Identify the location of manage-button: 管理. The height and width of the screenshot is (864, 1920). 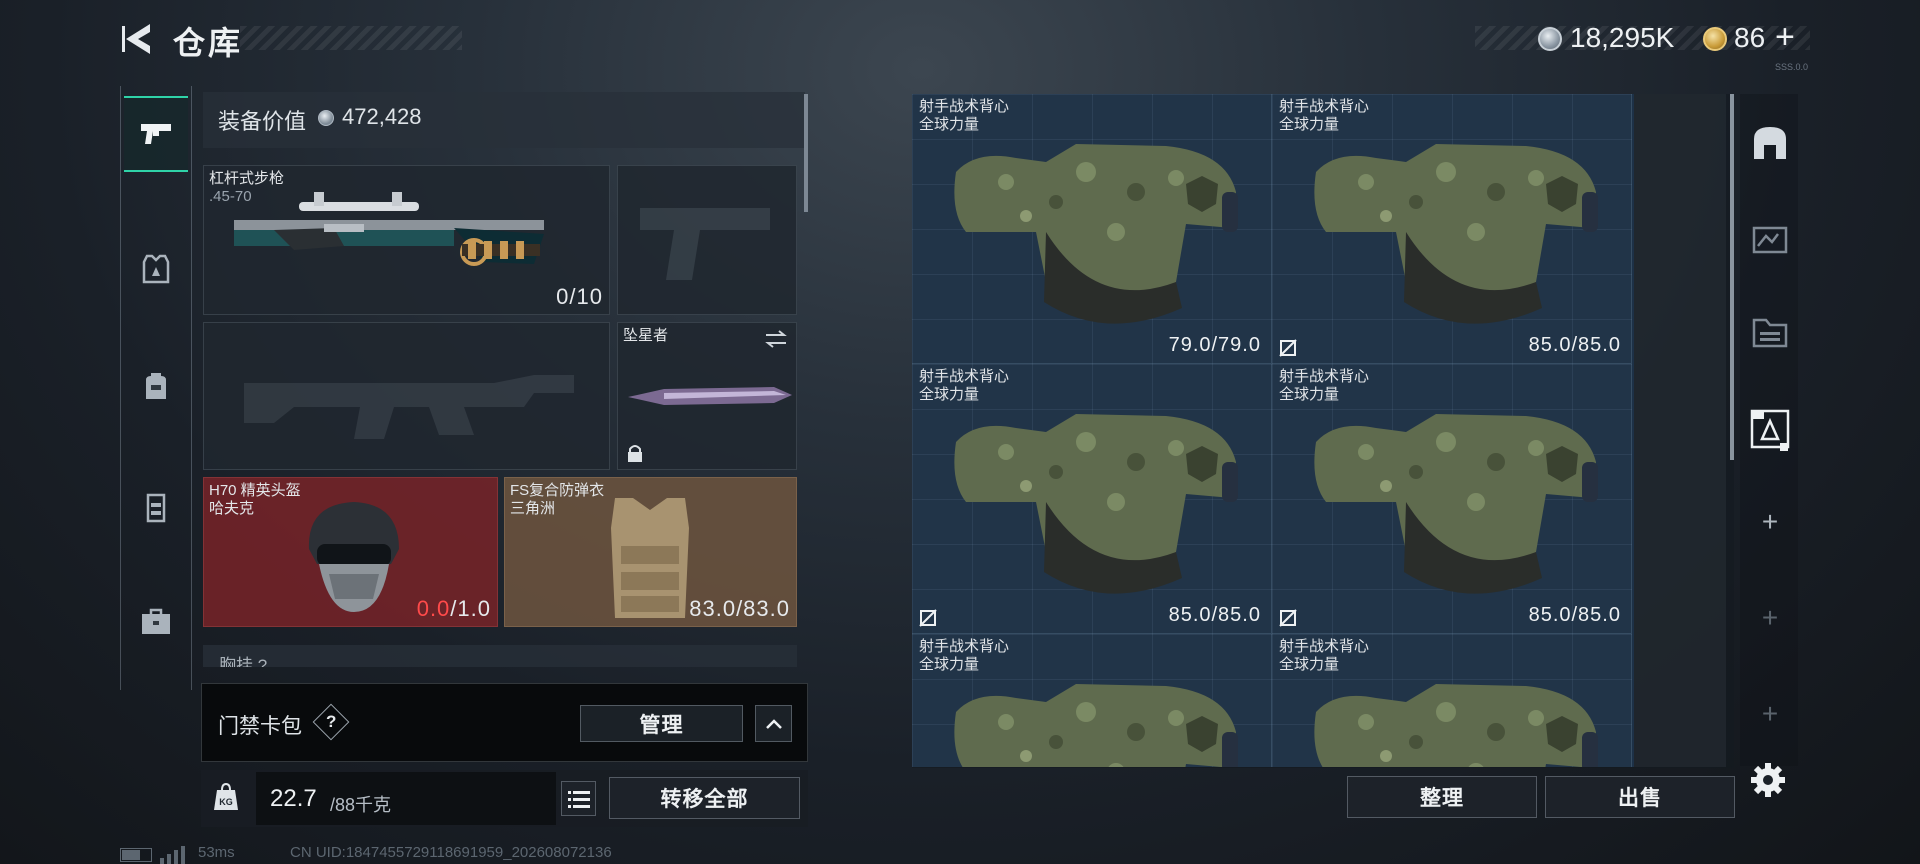
(661, 723).